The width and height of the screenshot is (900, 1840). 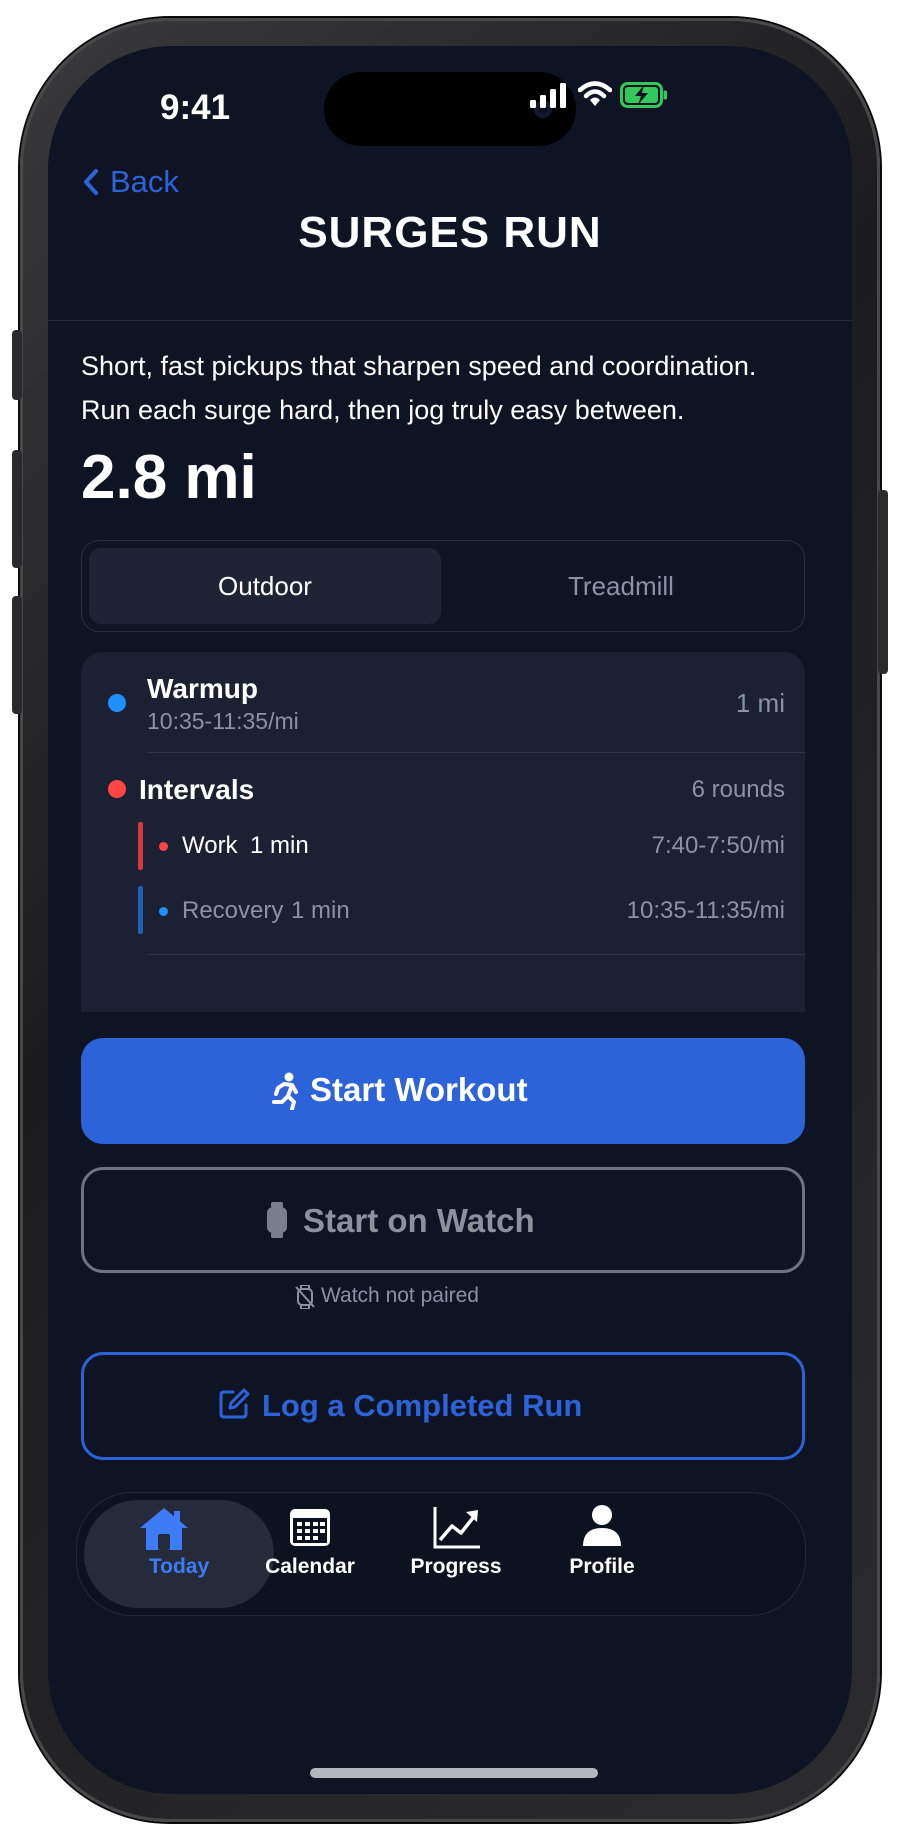 What do you see at coordinates (310, 1527) in the screenshot?
I see `calendar-icon` at bounding box center [310, 1527].